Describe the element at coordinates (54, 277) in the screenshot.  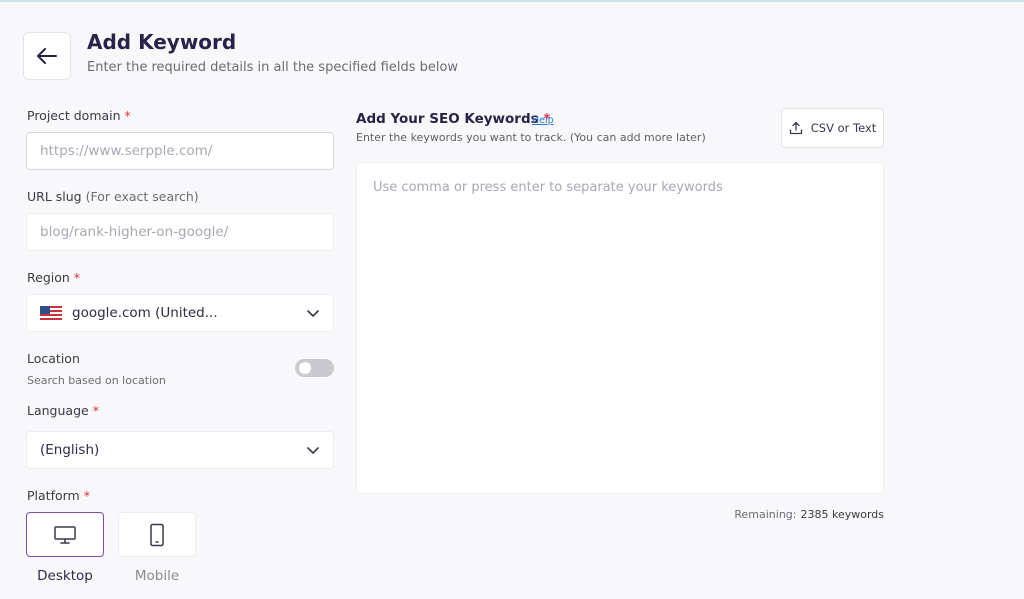
I see `region-label: Region *` at that location.